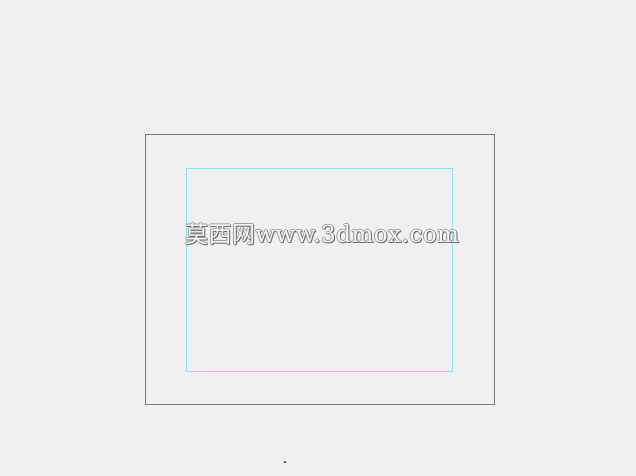  Describe the element at coordinates (322, 235) in the screenshot. I see `watermark-text: 莫西网www.3dmox.com` at that location.